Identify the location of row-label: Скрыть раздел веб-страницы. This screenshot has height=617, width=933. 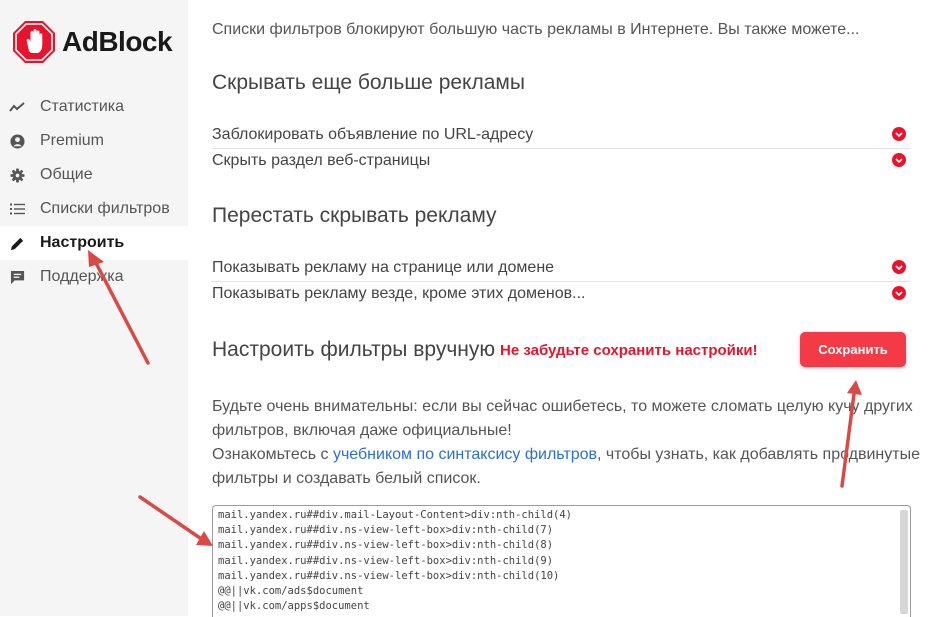
(321, 160).